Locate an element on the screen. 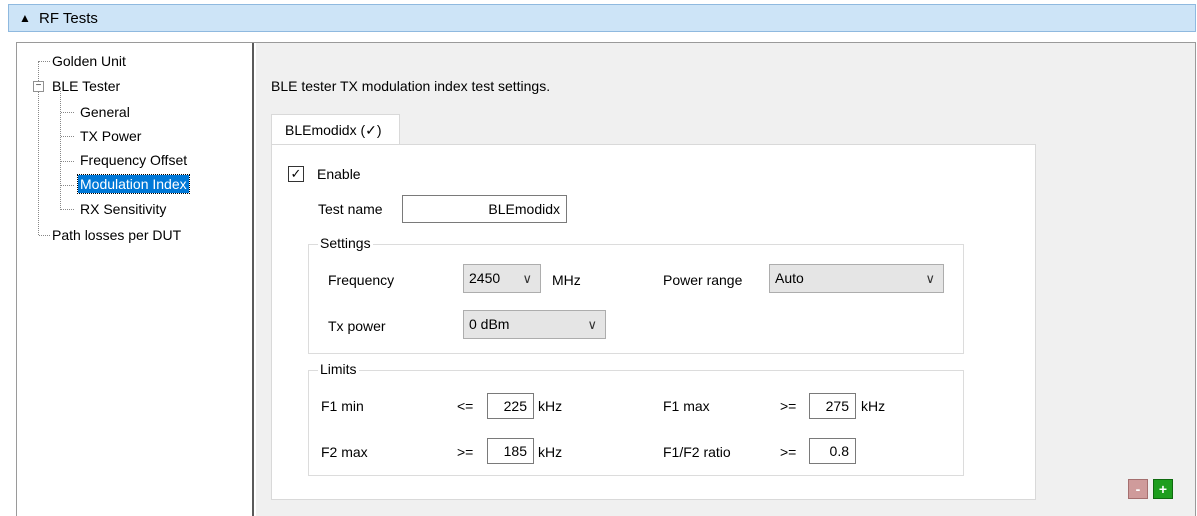 Image resolution: width=1197 pixels, height=516 pixels. frequency-select: 2450 ∨ is located at coordinates (502, 278).